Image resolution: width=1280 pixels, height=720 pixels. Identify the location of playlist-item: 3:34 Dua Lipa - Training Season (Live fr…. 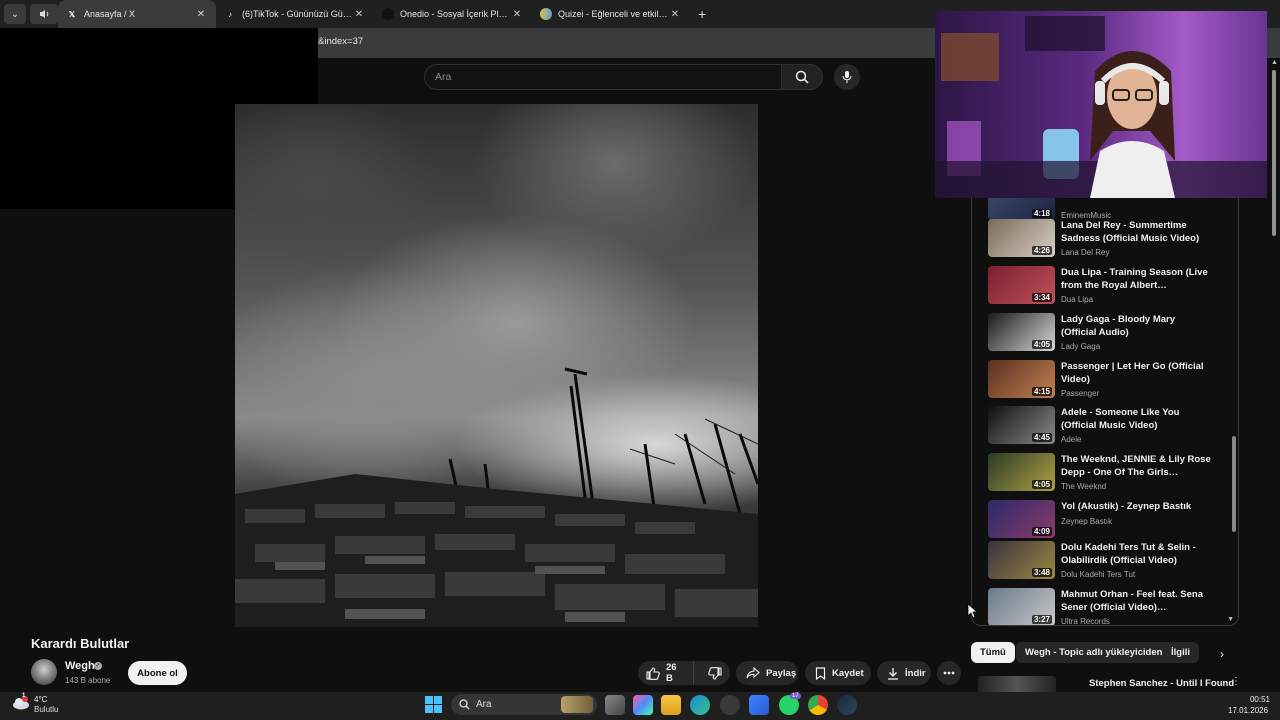
(1108, 286).